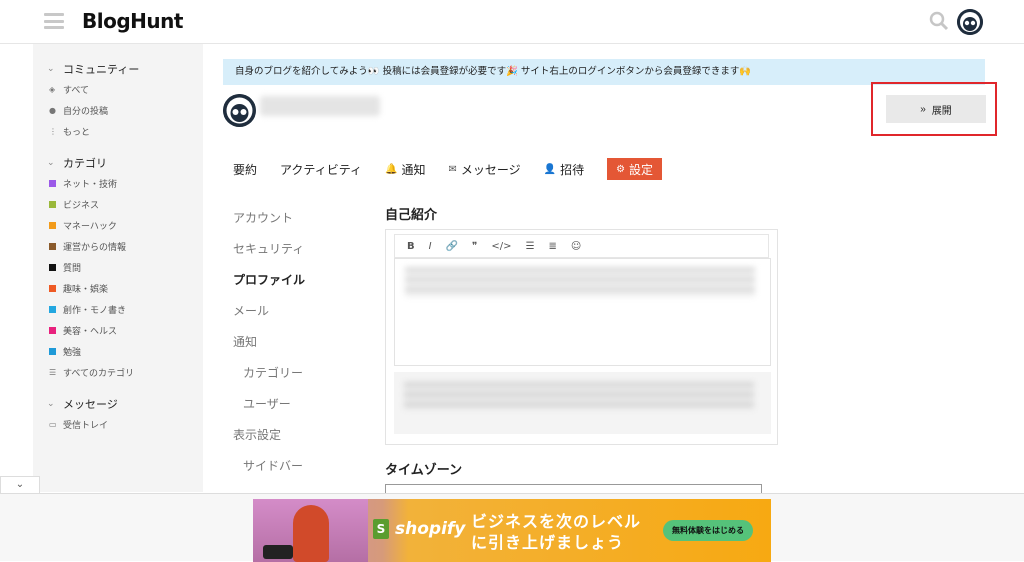 The width and height of the screenshot is (1024, 562). I want to click on profile-tabs: 要約 アクティビティ 🔔 通知 ✉ メッセージ 👤 招待 ⚙ 設定, so click(459, 169).